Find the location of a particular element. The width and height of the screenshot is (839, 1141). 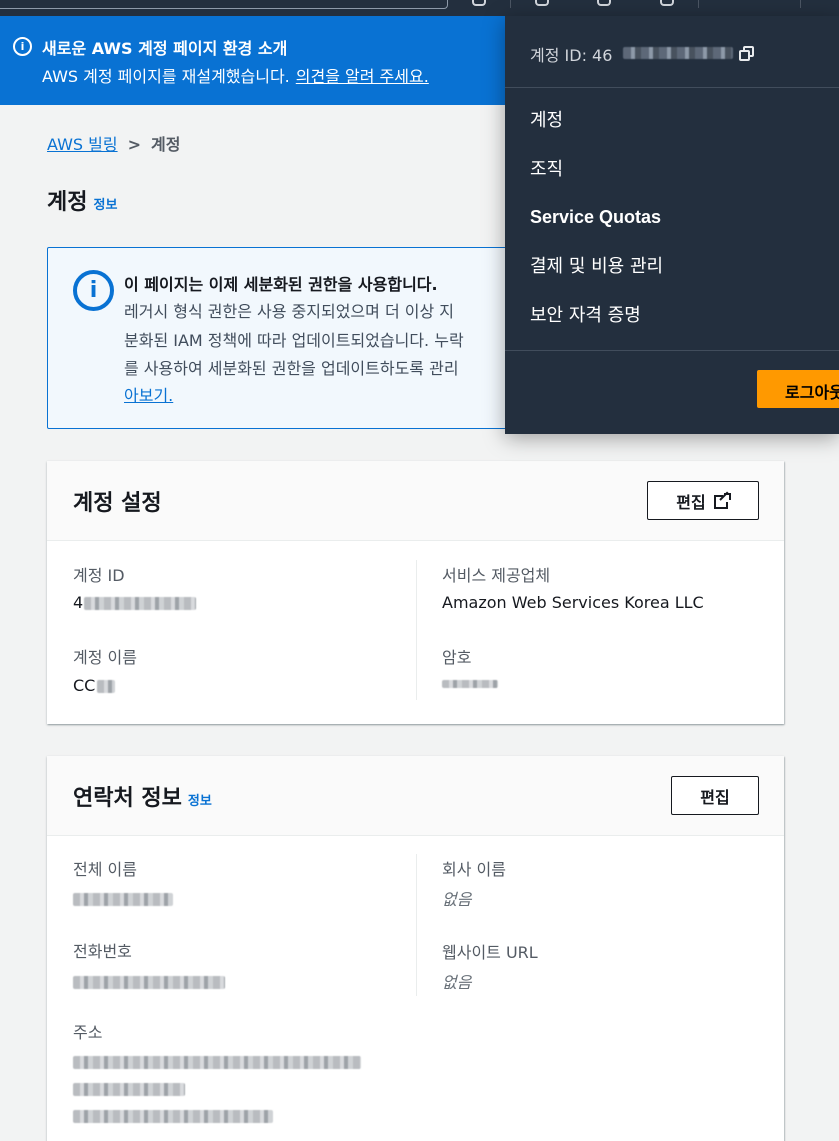

info-icon: i is located at coordinates (22, 46).